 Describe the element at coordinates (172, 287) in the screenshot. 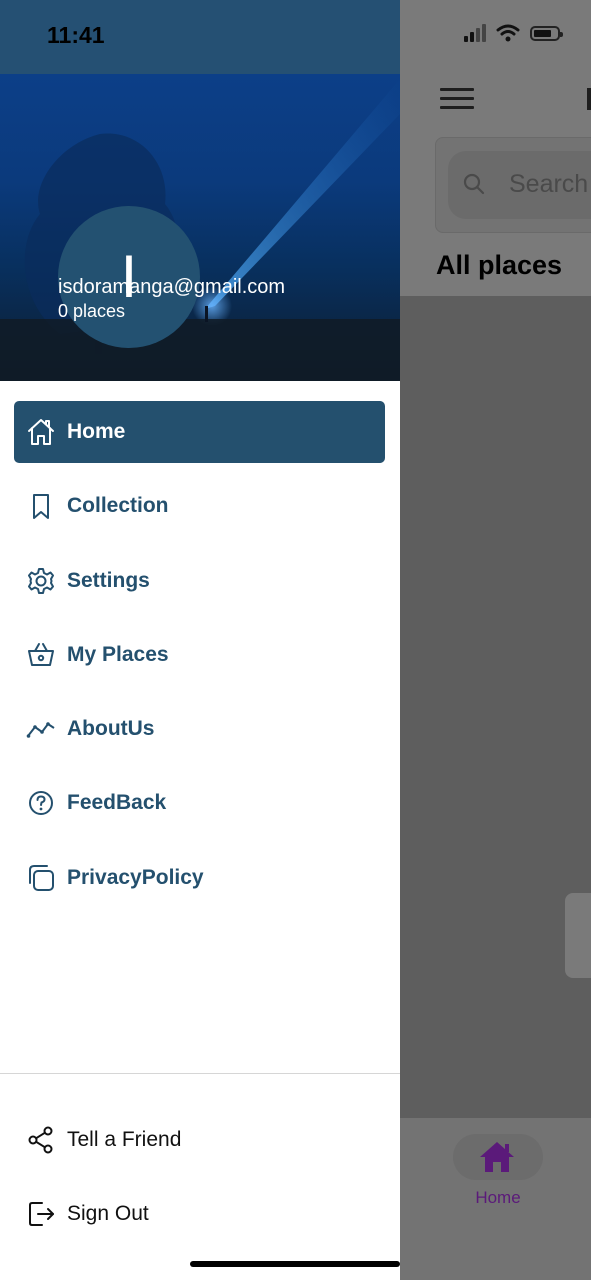

I see `user-email: isdoramanga@gmail.com` at that location.